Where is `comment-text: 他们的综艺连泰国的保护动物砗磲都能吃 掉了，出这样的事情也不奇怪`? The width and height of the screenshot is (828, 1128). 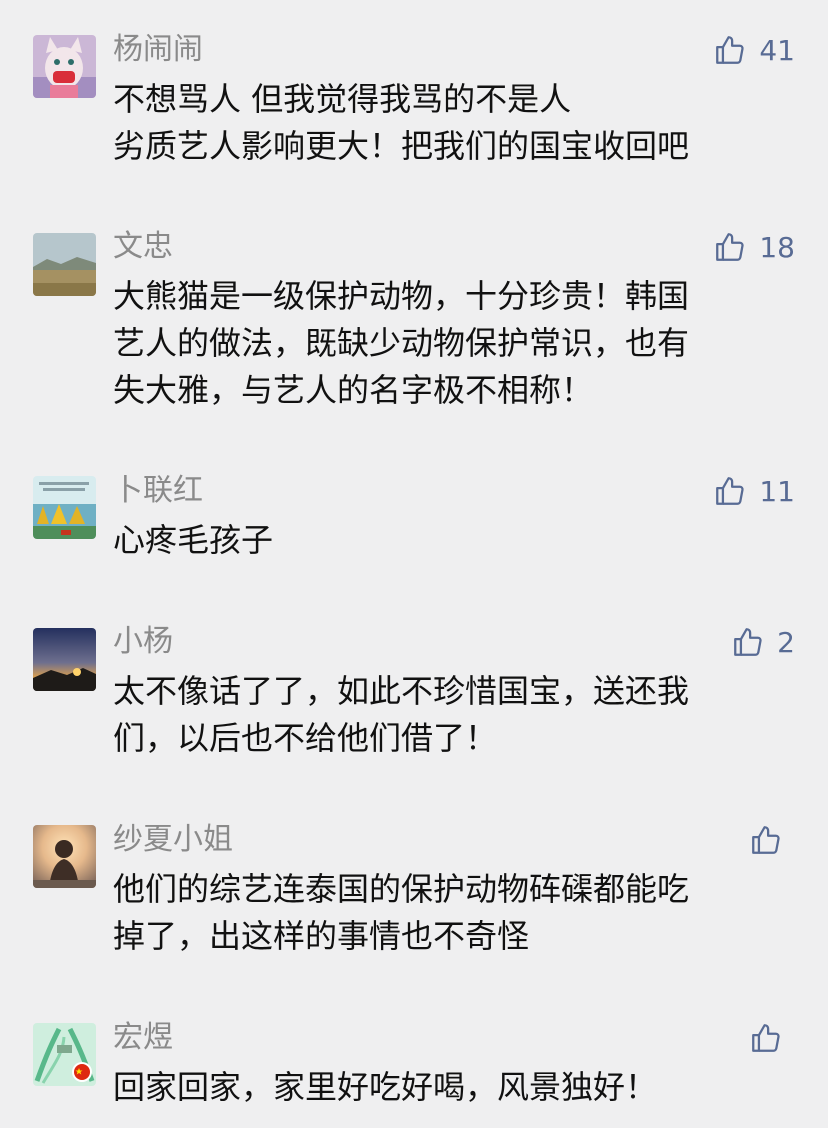
comment-text: 他们的综艺连泰国的保护动物砗磲都能吃 掉了，出这样的事情也不奇怪 is located at coordinates (453, 913).